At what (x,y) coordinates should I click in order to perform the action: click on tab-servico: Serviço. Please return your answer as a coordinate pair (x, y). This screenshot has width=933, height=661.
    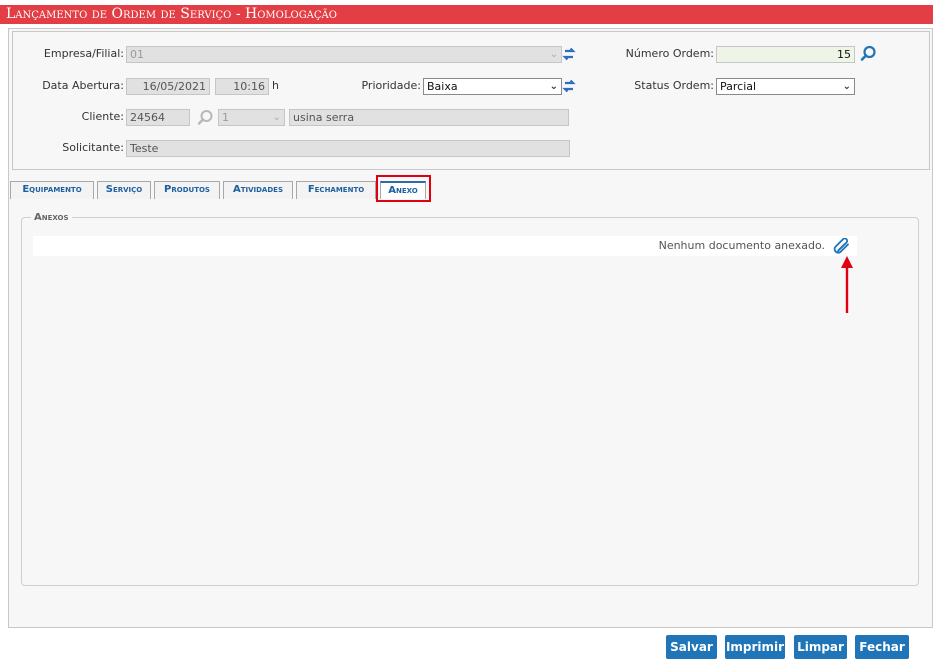
    Looking at the image, I should click on (124, 190).